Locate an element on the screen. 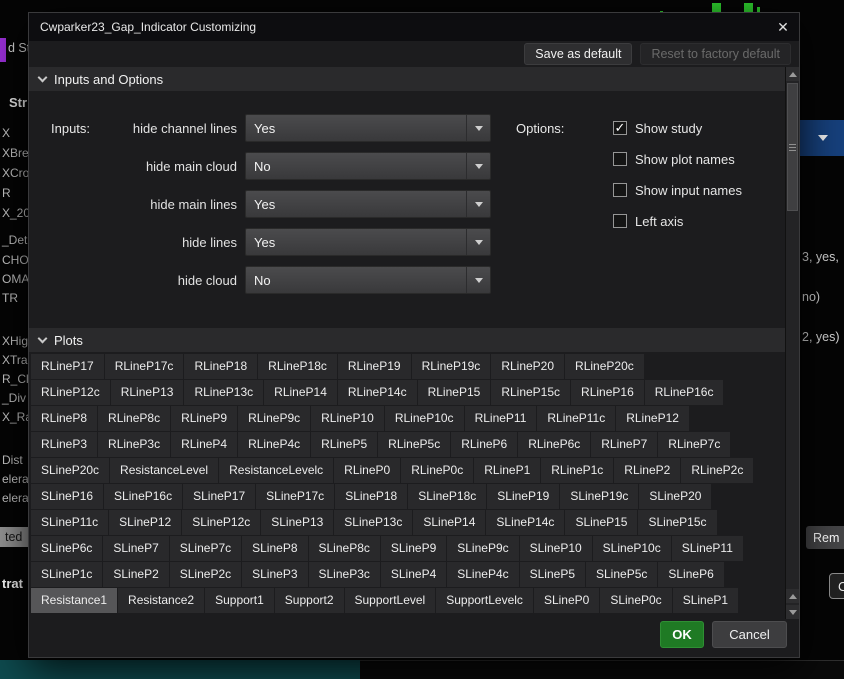  plot-button-rlinep13: RLineP13 is located at coordinates (147, 392).